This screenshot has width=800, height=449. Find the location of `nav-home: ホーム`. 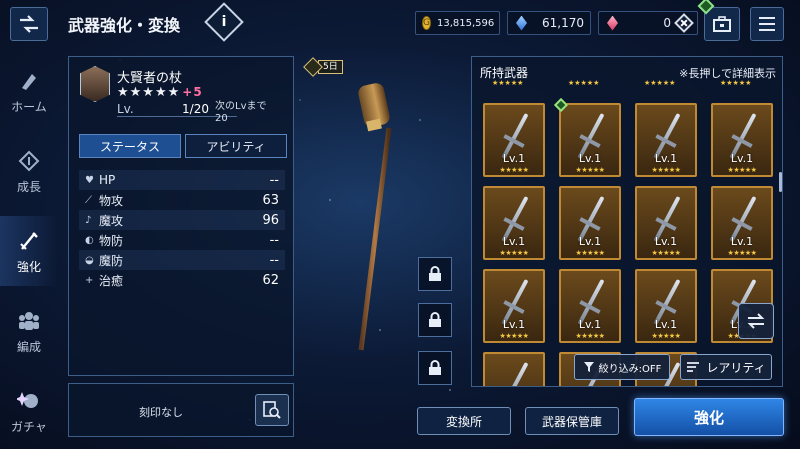

nav-home: ホーム is located at coordinates (29, 91).